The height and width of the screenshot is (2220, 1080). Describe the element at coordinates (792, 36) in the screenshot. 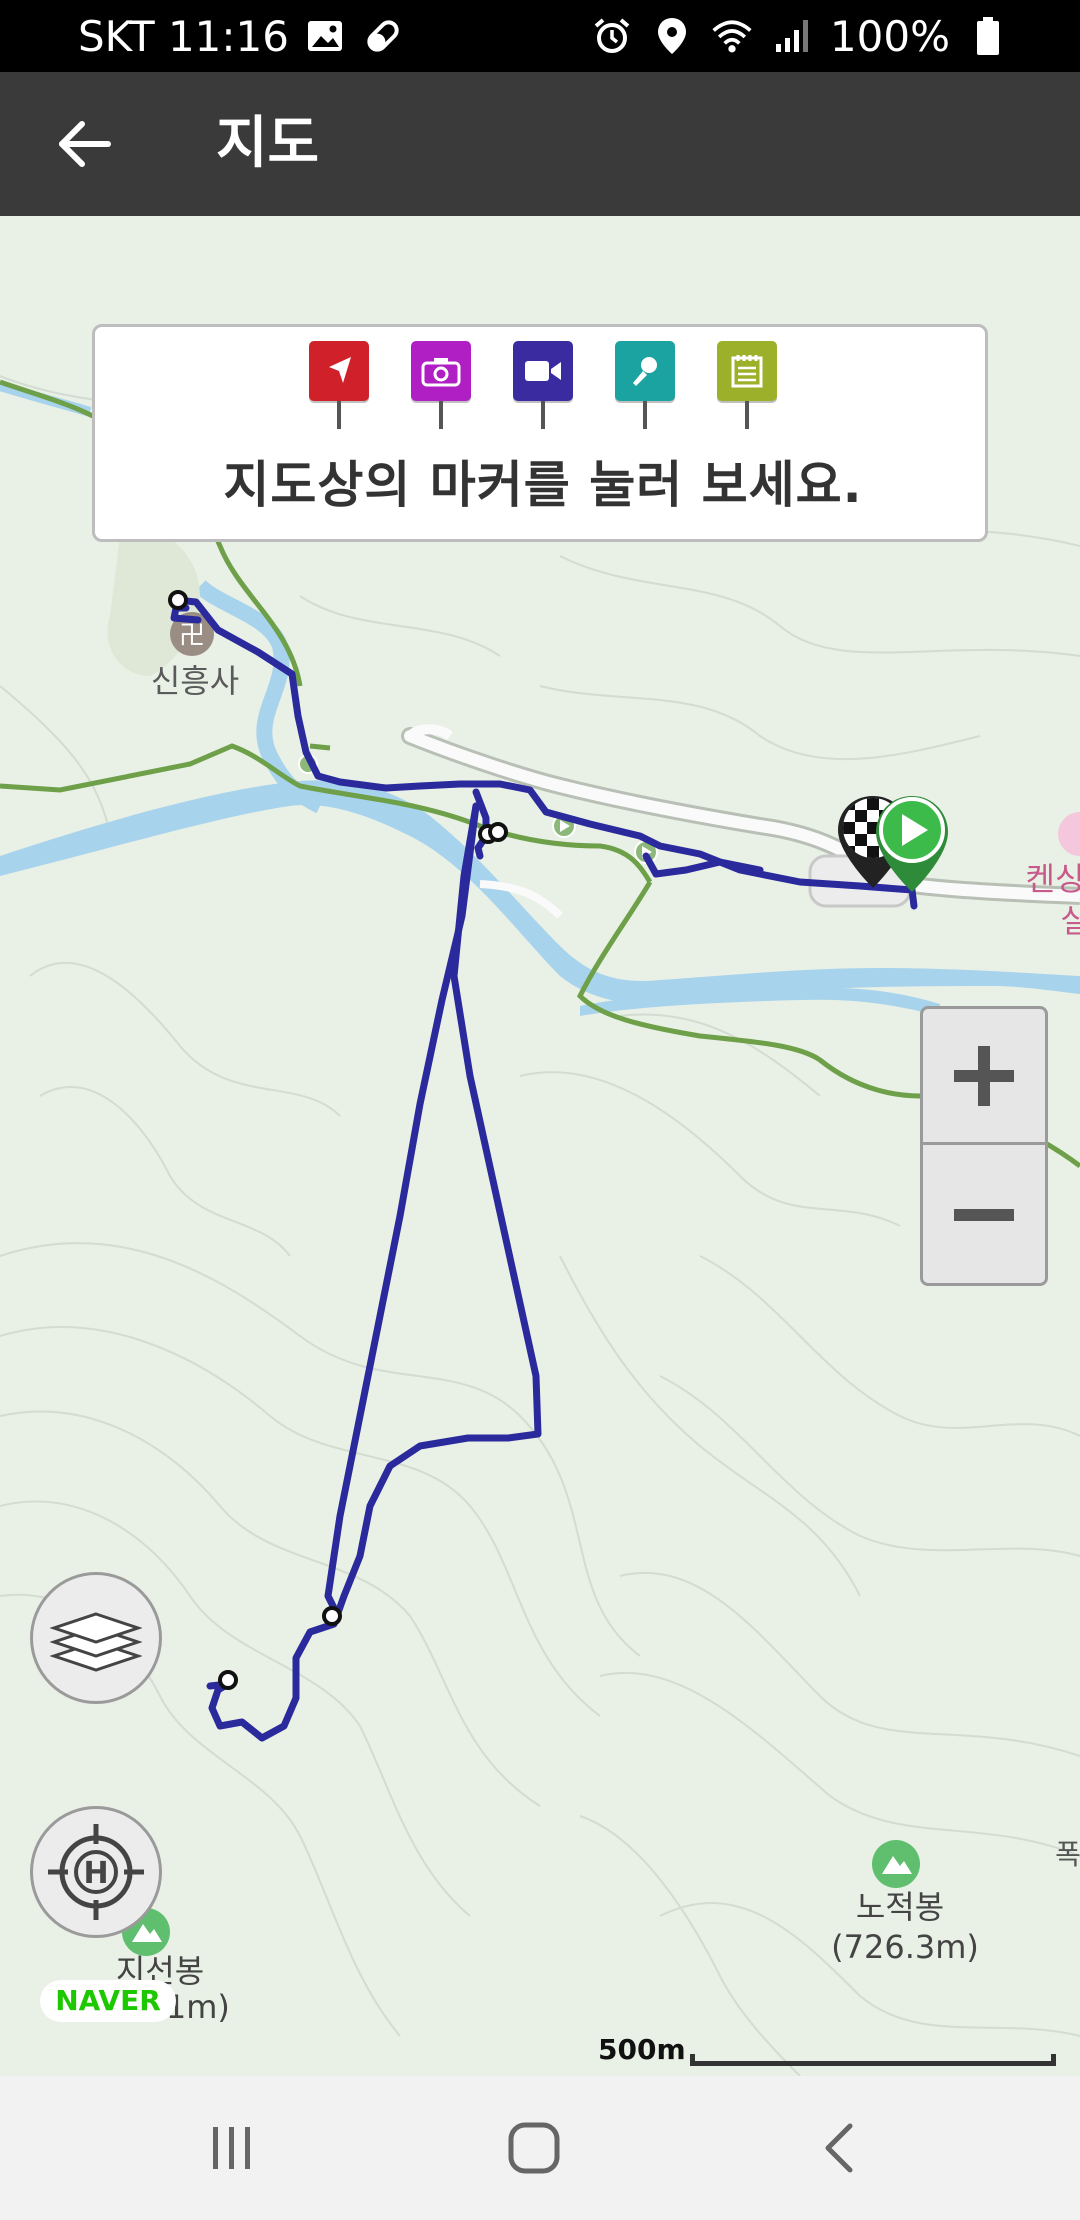

I see `signal-icon` at that location.